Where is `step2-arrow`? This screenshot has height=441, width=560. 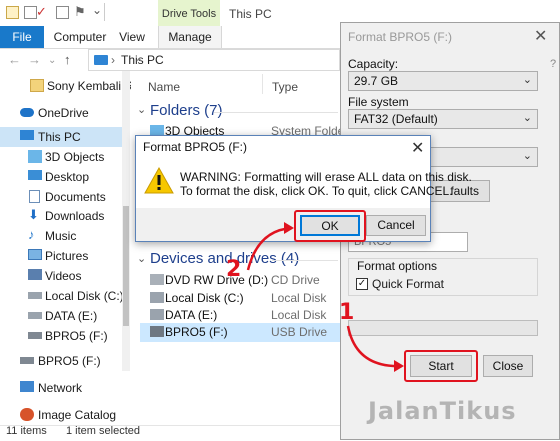
step2-arrow is located at coordinates (269, 248).